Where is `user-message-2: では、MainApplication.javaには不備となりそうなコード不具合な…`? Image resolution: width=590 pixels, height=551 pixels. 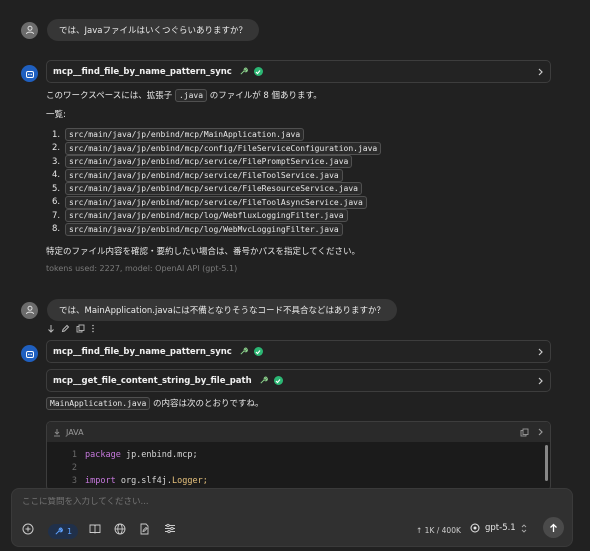
user-message-2: では、MainApplication.javaには不備となりそうなコード不具合な… is located at coordinates (209, 310).